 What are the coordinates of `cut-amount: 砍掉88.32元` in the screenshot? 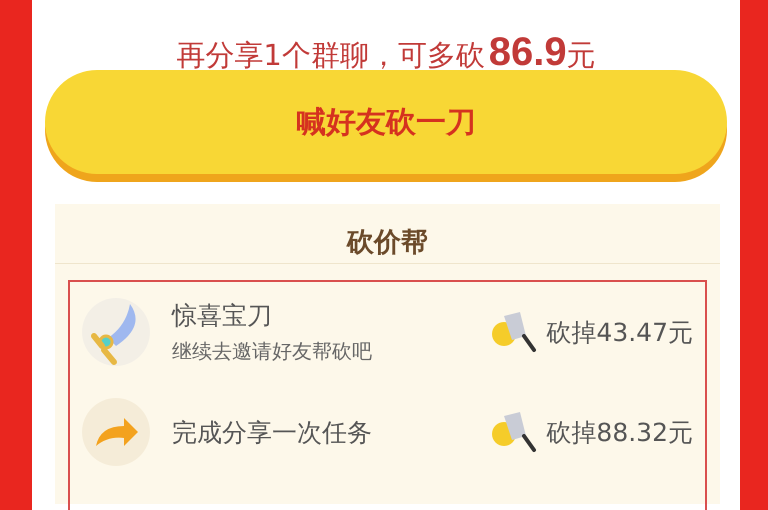 It's located at (619, 432).